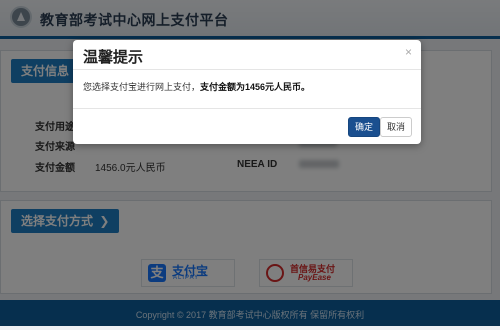 The image size is (500, 330). What do you see at coordinates (255, 87) in the screenshot?
I see `dialog-message-amount: 支付金额为1456元人民币。` at bounding box center [255, 87].